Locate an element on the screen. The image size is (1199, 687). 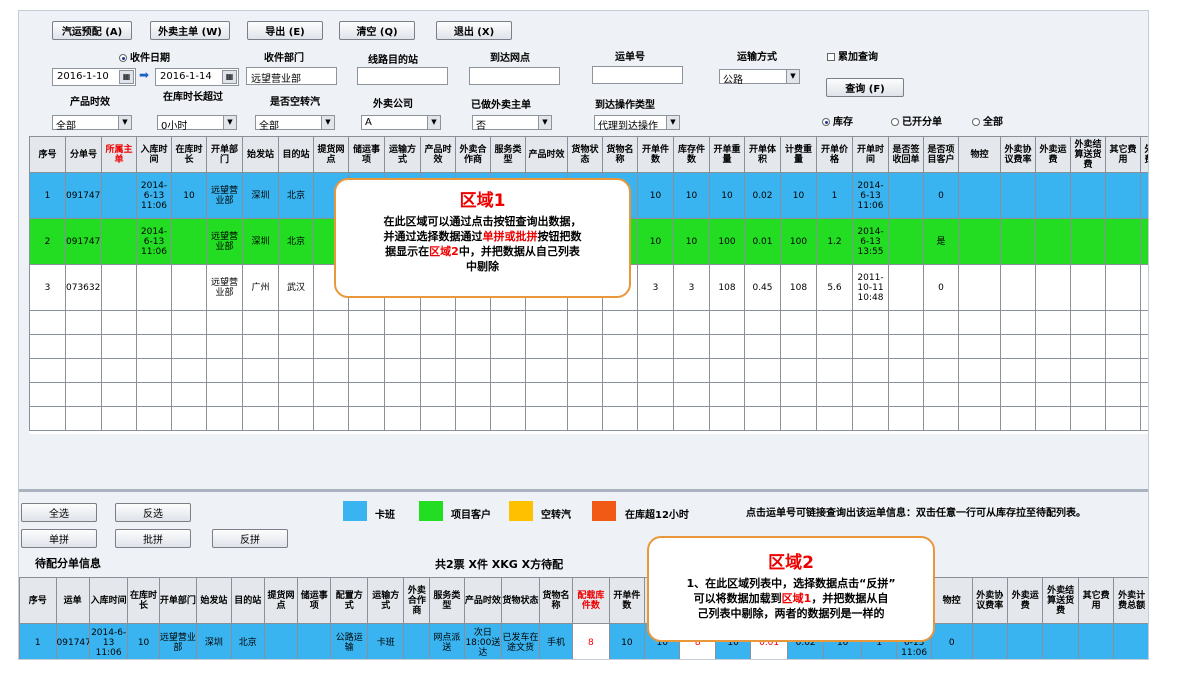
transport-select: 公路 ▼ is located at coordinates (759, 77).